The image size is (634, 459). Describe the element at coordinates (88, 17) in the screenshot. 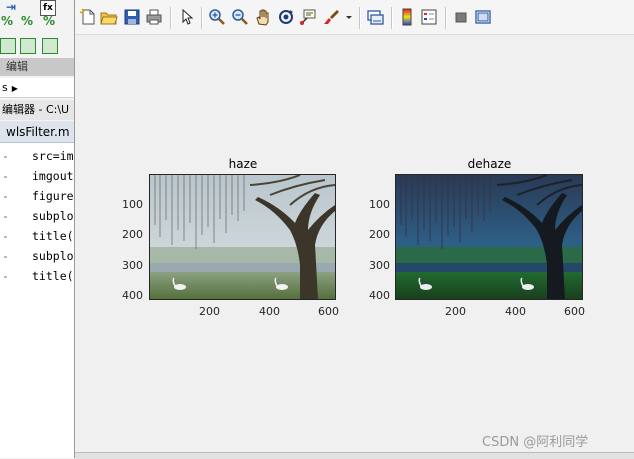

I see `new-figure-icon` at that location.